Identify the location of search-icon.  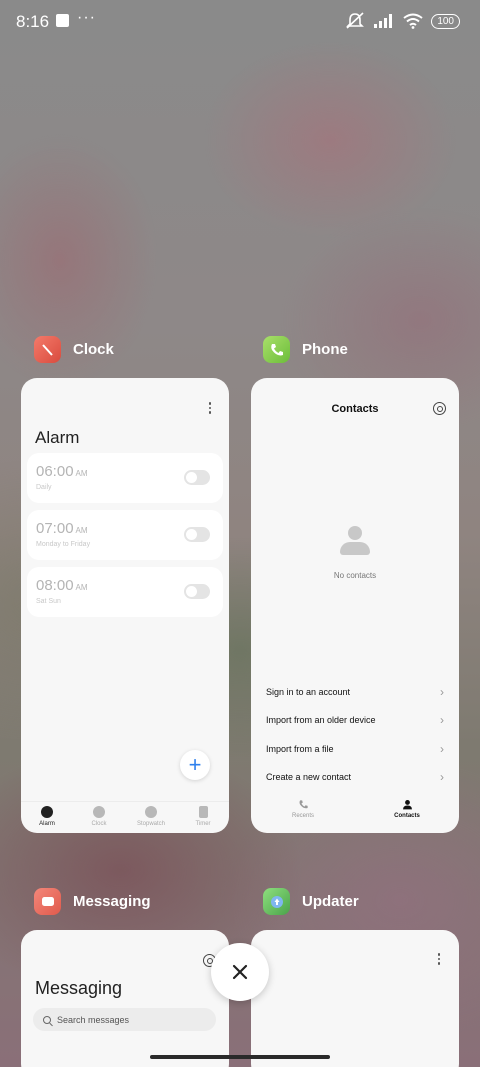
(47, 1019).